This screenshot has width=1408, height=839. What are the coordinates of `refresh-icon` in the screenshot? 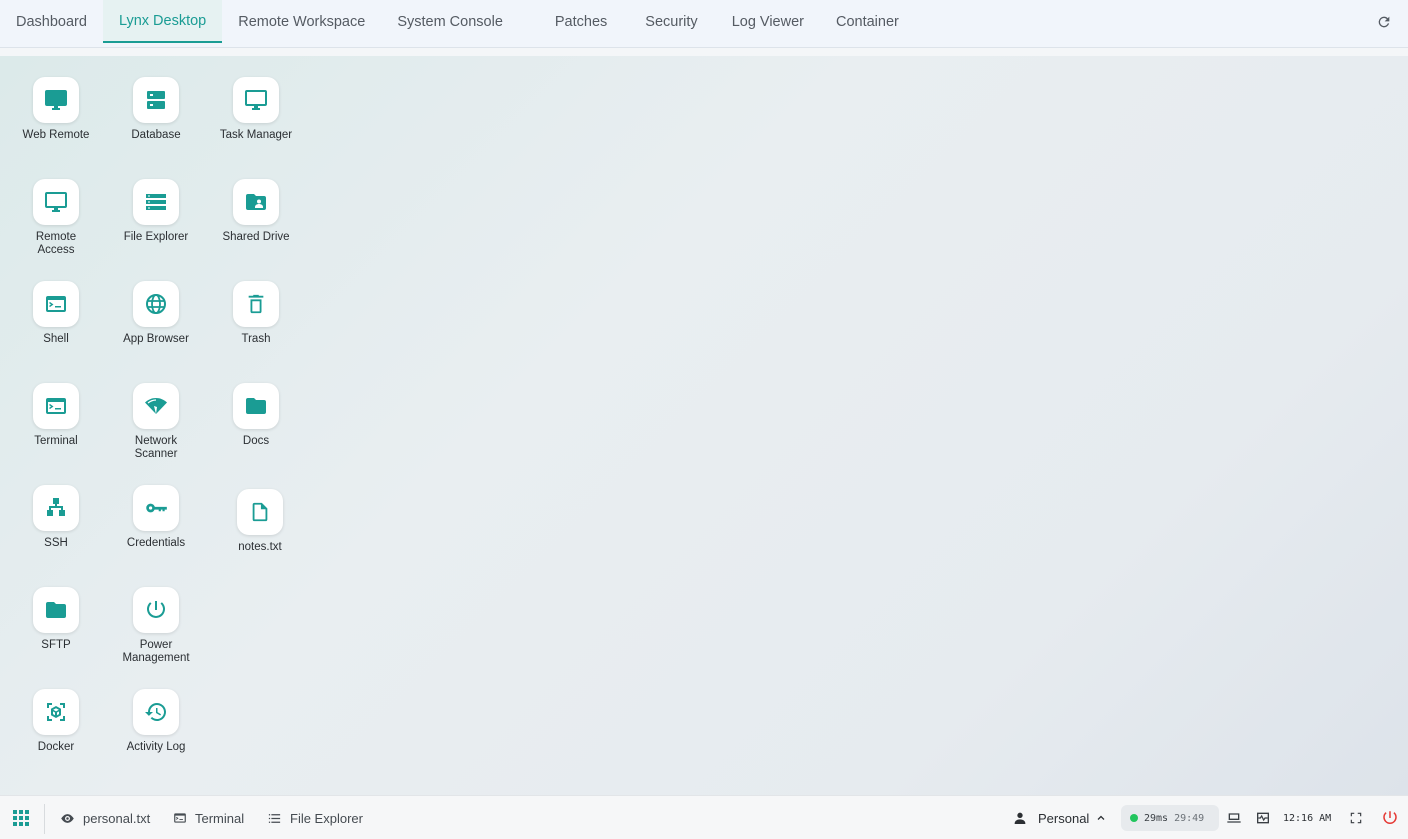 It's located at (1384, 22).